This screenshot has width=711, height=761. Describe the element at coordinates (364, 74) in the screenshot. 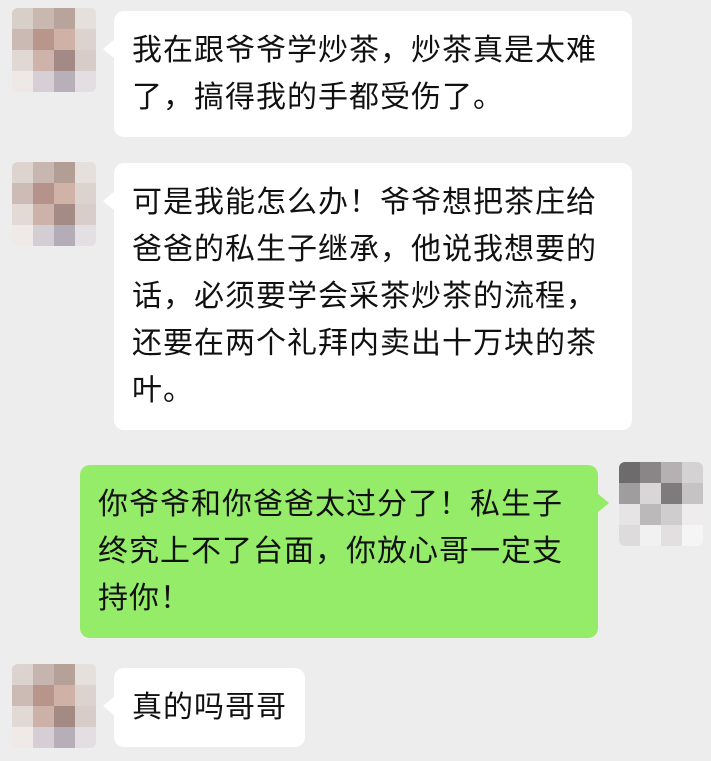

I see `message-text: 我在跟爷爷学炒茶，炒茶真是太难了，搞得我的手都受伤了。` at that location.